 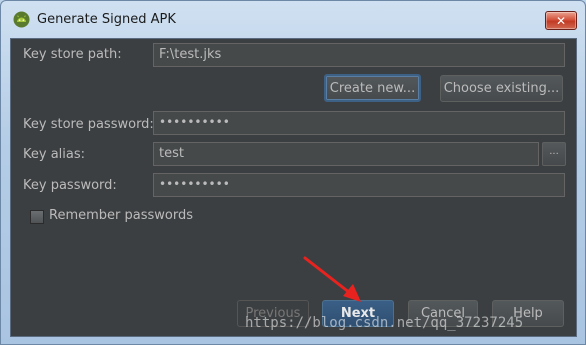 I want to click on close-button: ✕, so click(x=561, y=20).